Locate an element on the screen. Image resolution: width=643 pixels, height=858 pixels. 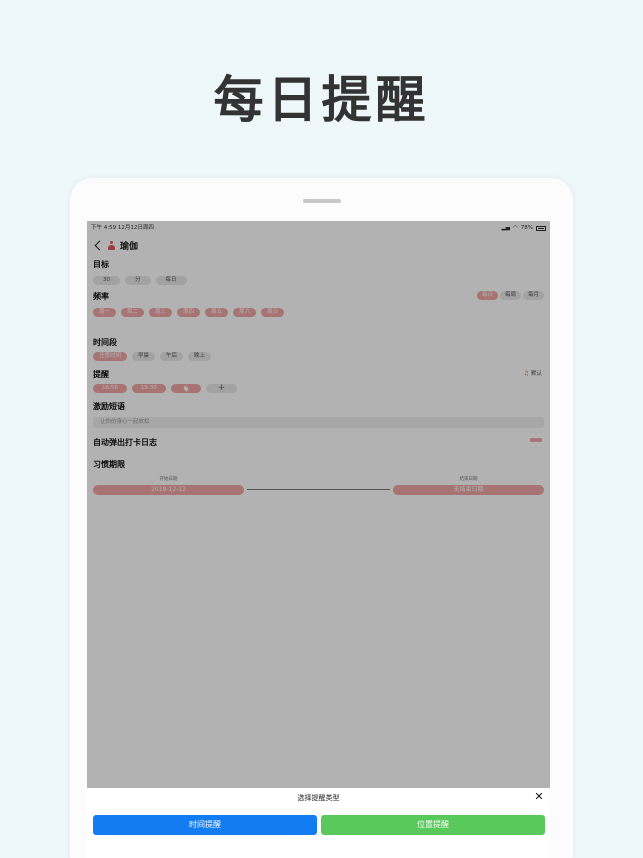
sheet-title: 选择提醒类型 is located at coordinates (318, 798).